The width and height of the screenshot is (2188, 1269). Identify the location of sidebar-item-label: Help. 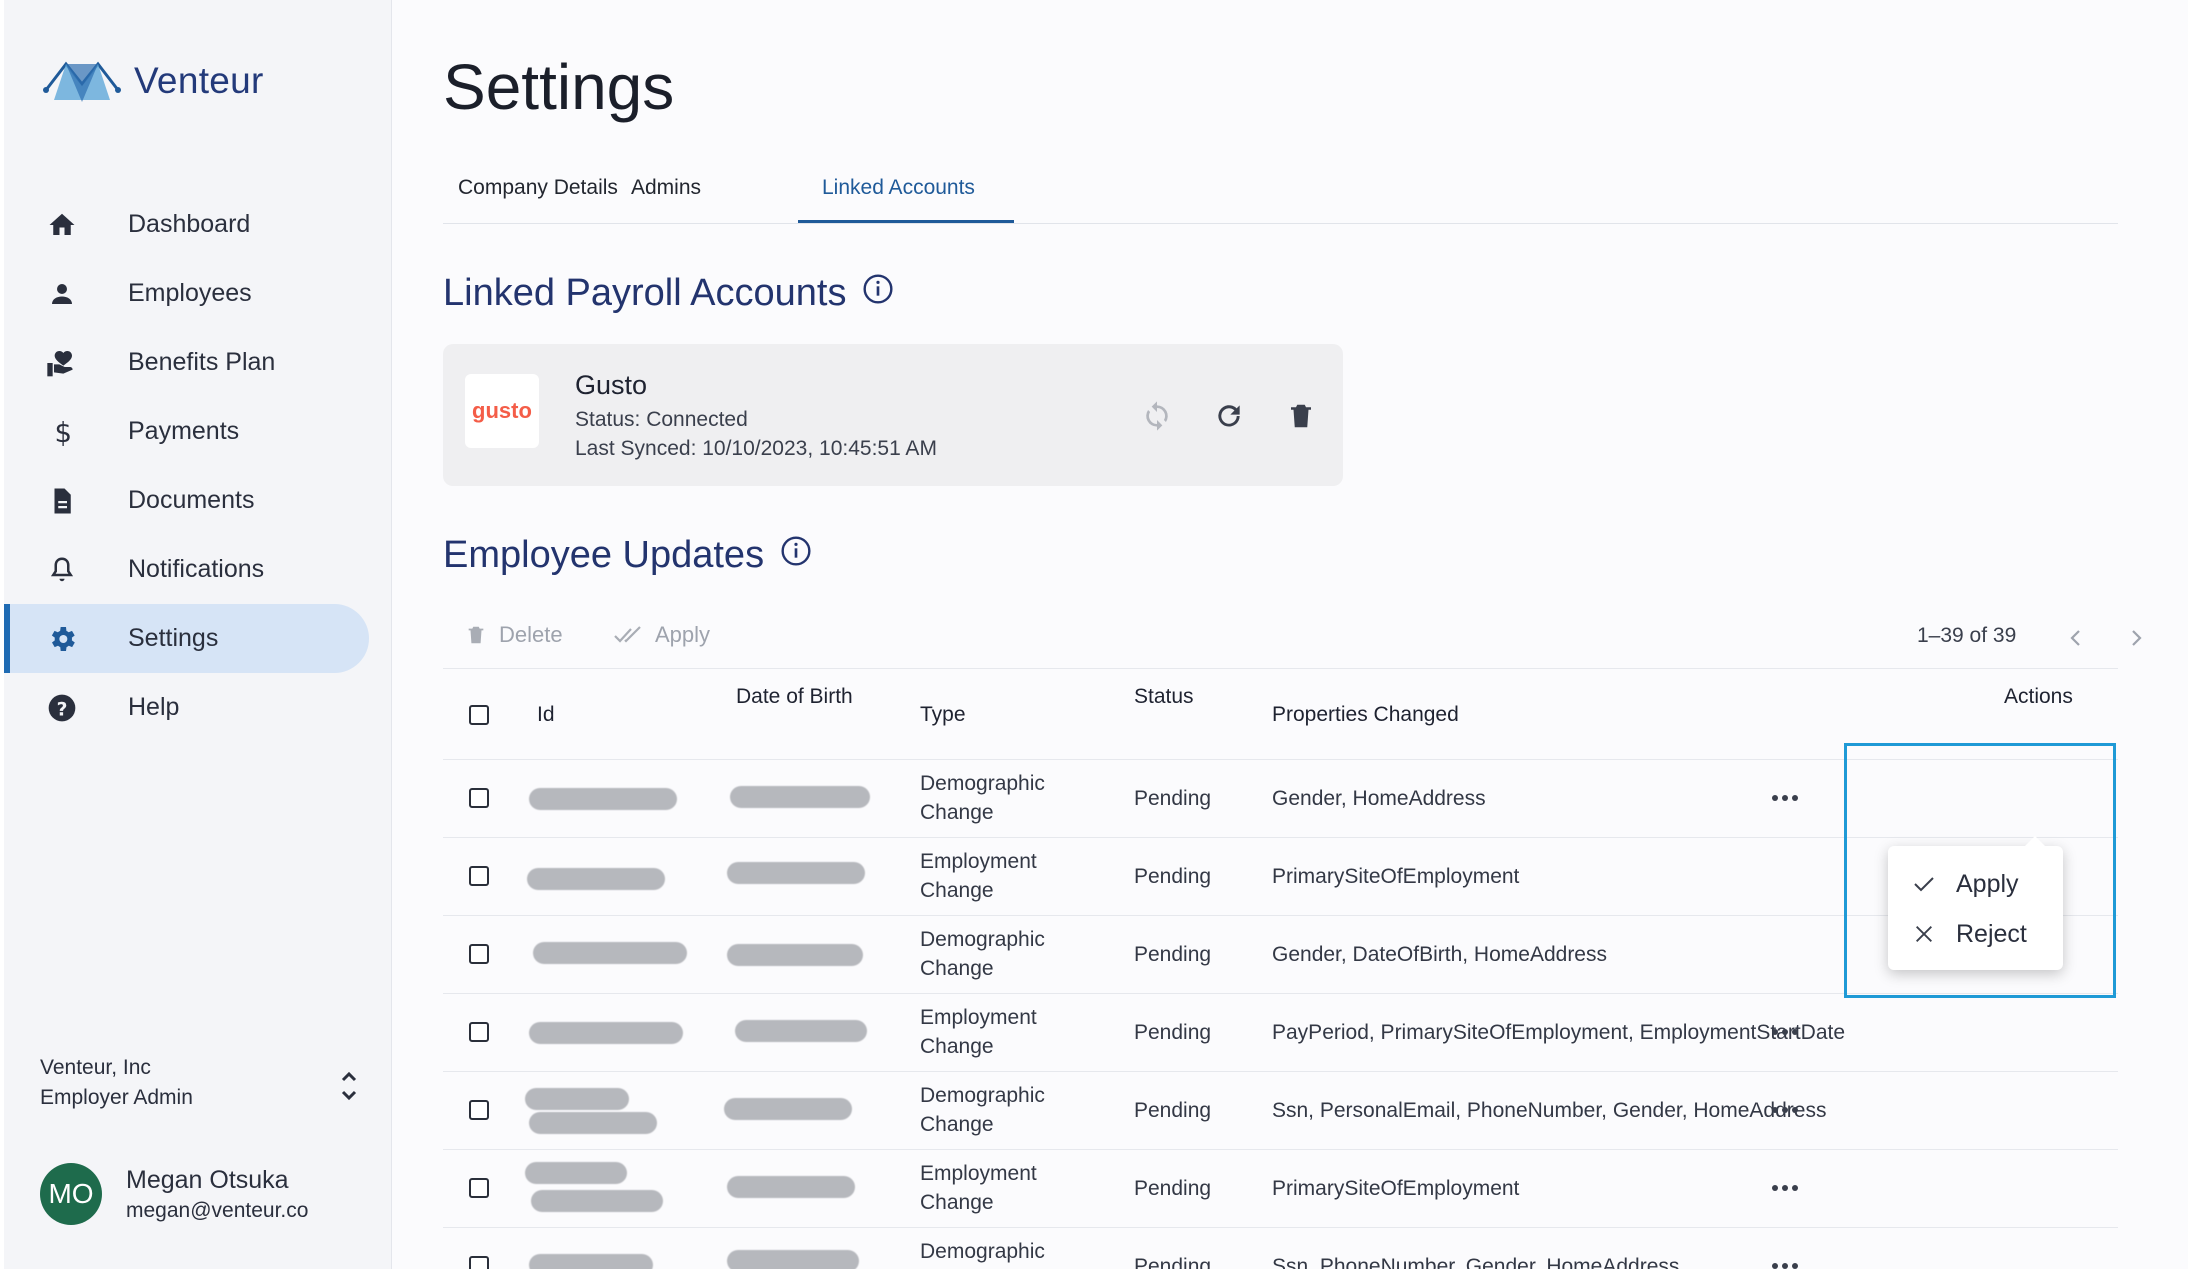
(154, 707).